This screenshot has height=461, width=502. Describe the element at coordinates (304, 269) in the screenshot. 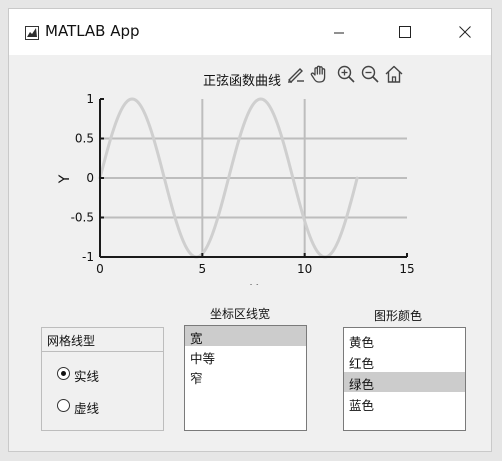

I see `x-tick-label-2: 10` at that location.